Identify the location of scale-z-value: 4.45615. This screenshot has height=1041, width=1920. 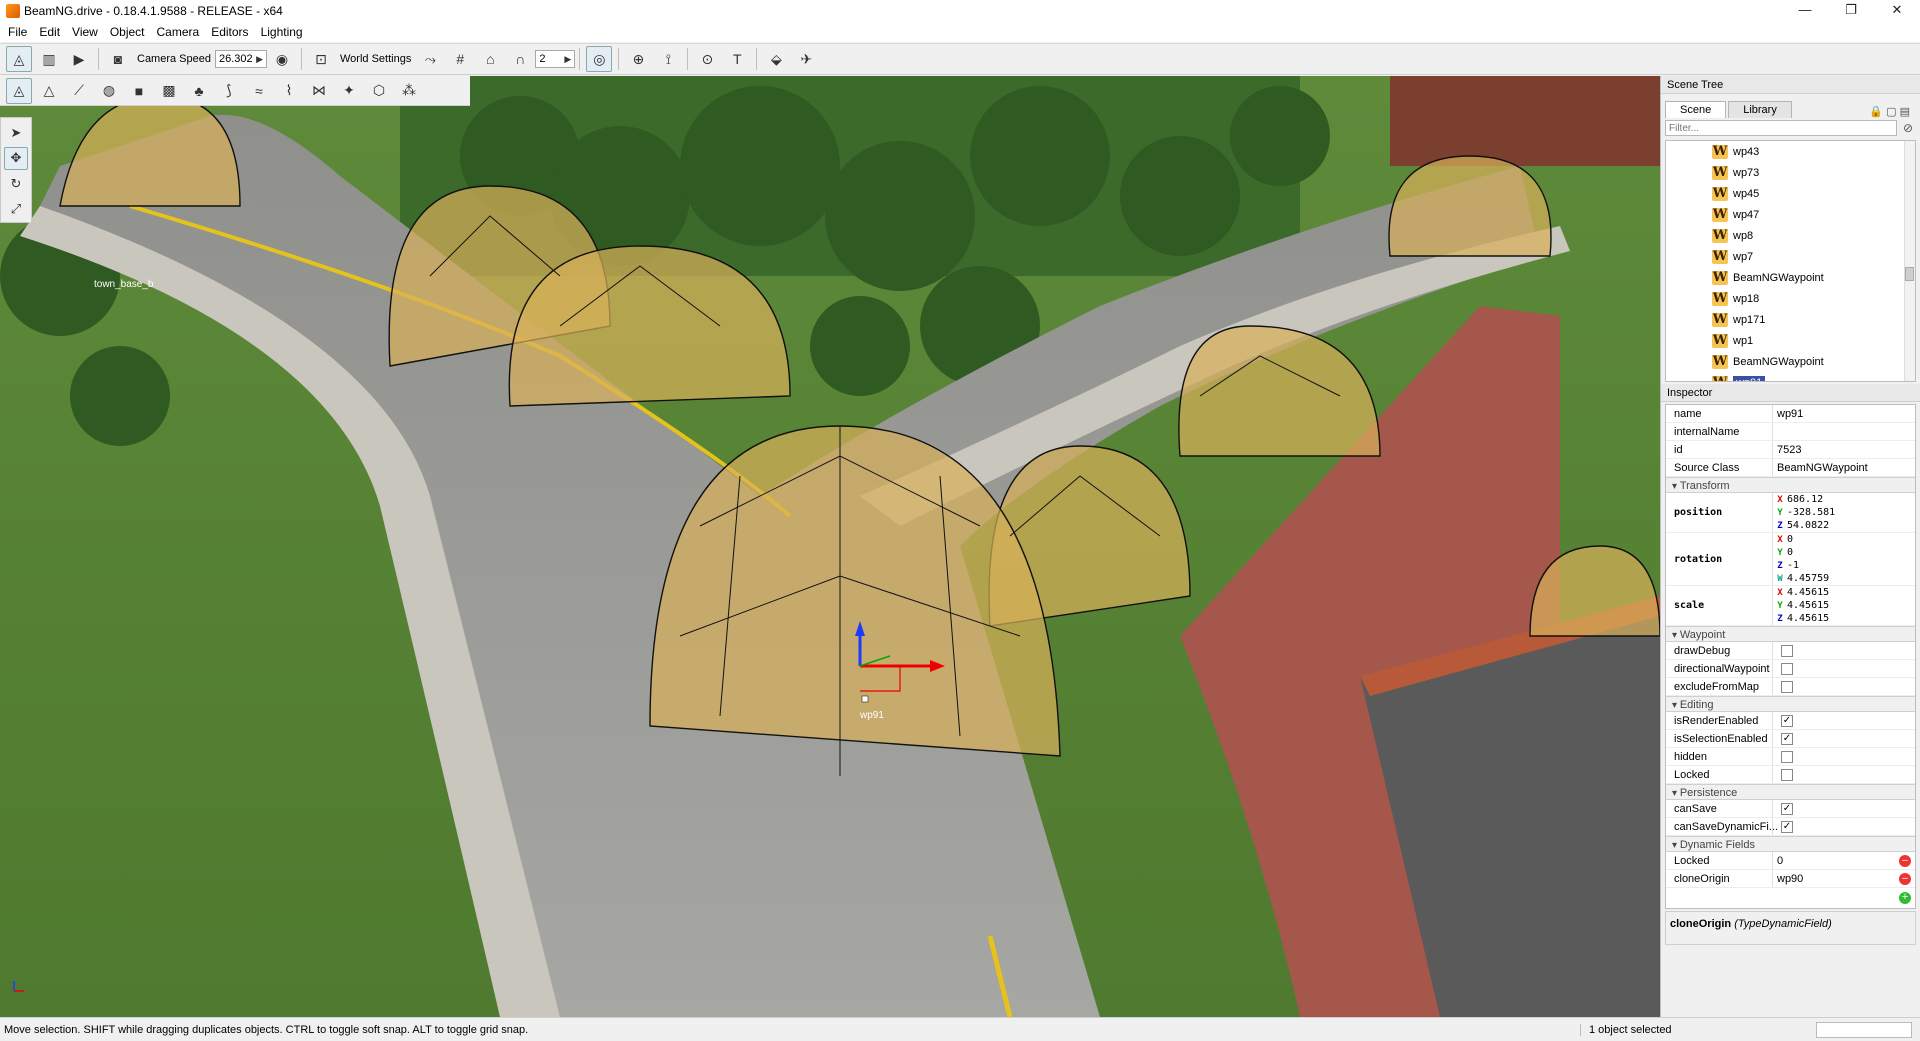
(1808, 618).